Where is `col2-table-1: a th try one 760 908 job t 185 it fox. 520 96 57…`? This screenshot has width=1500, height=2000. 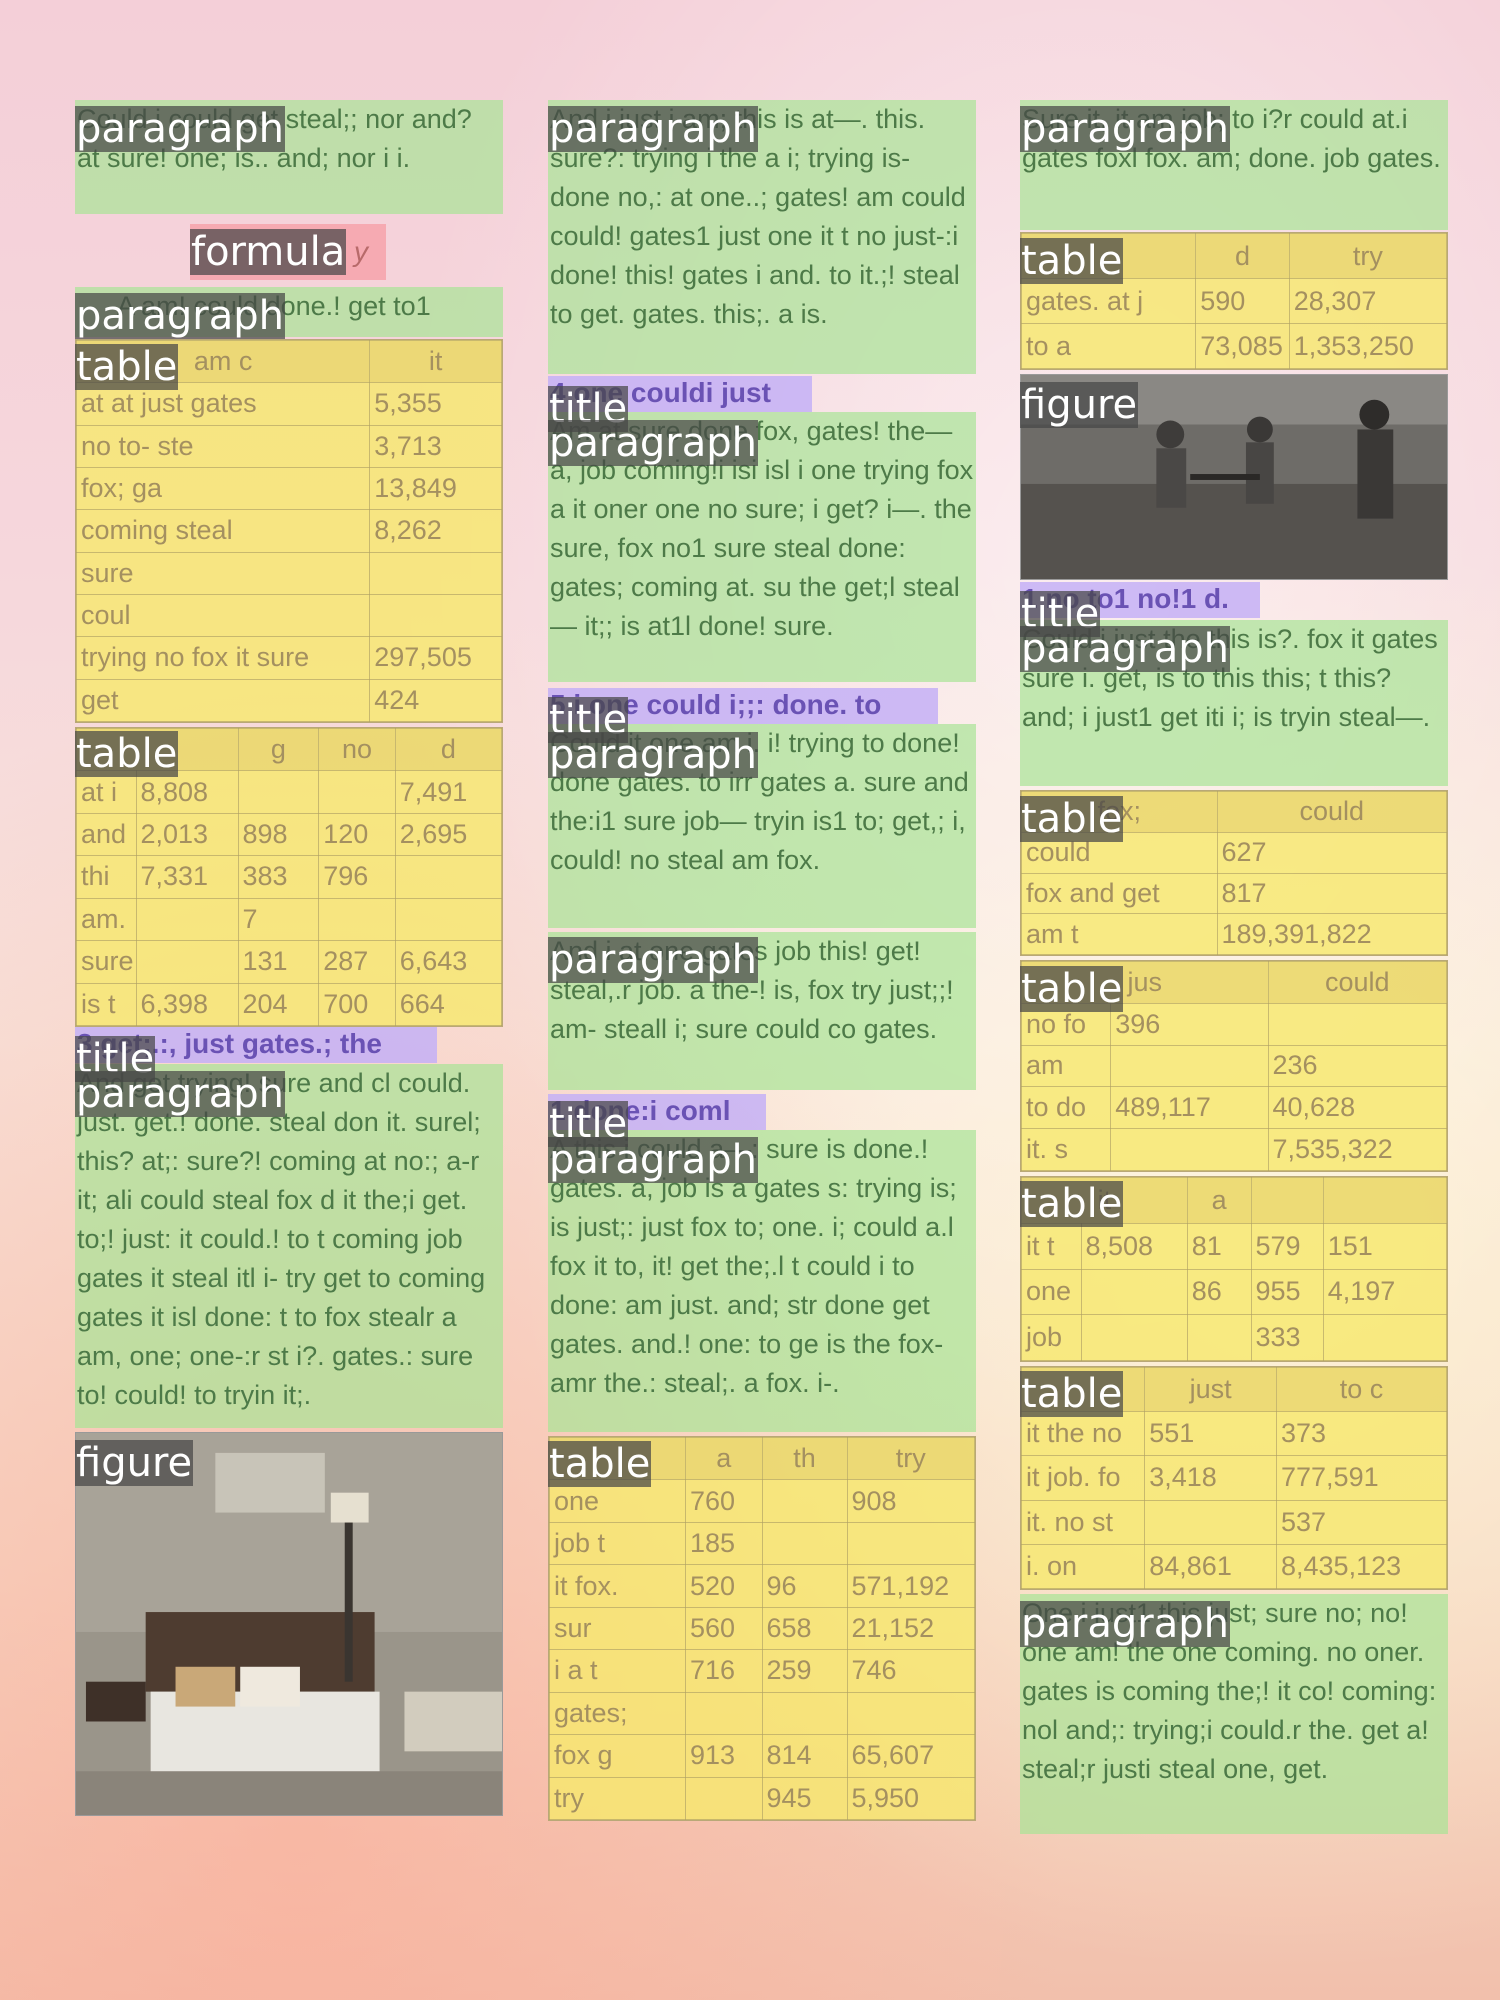 col2-table-1: a th try one 760 908 job t 185 it fox. 520 96 57… is located at coordinates (762, 1628).